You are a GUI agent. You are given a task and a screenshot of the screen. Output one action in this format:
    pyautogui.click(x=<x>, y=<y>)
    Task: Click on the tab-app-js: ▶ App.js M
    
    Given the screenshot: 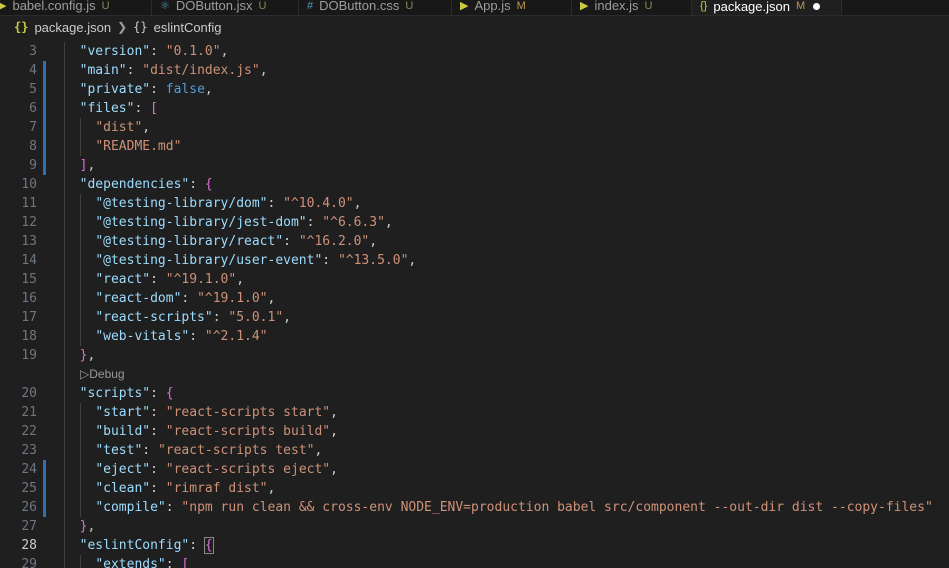 What is the action you would take?
    pyautogui.click(x=512, y=7)
    